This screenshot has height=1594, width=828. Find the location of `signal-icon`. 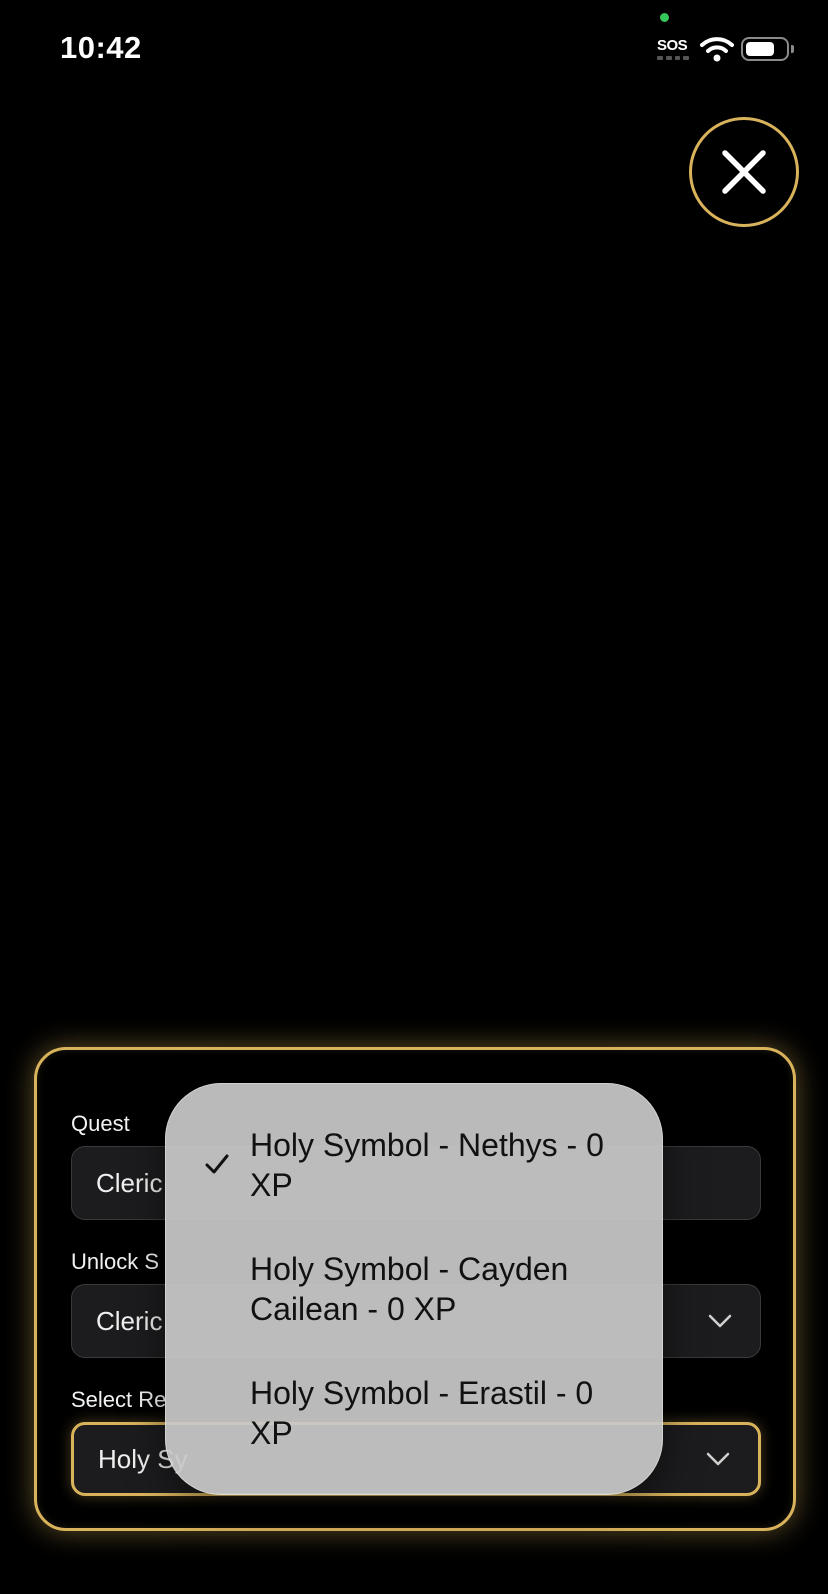

signal-icon is located at coordinates (673, 58).